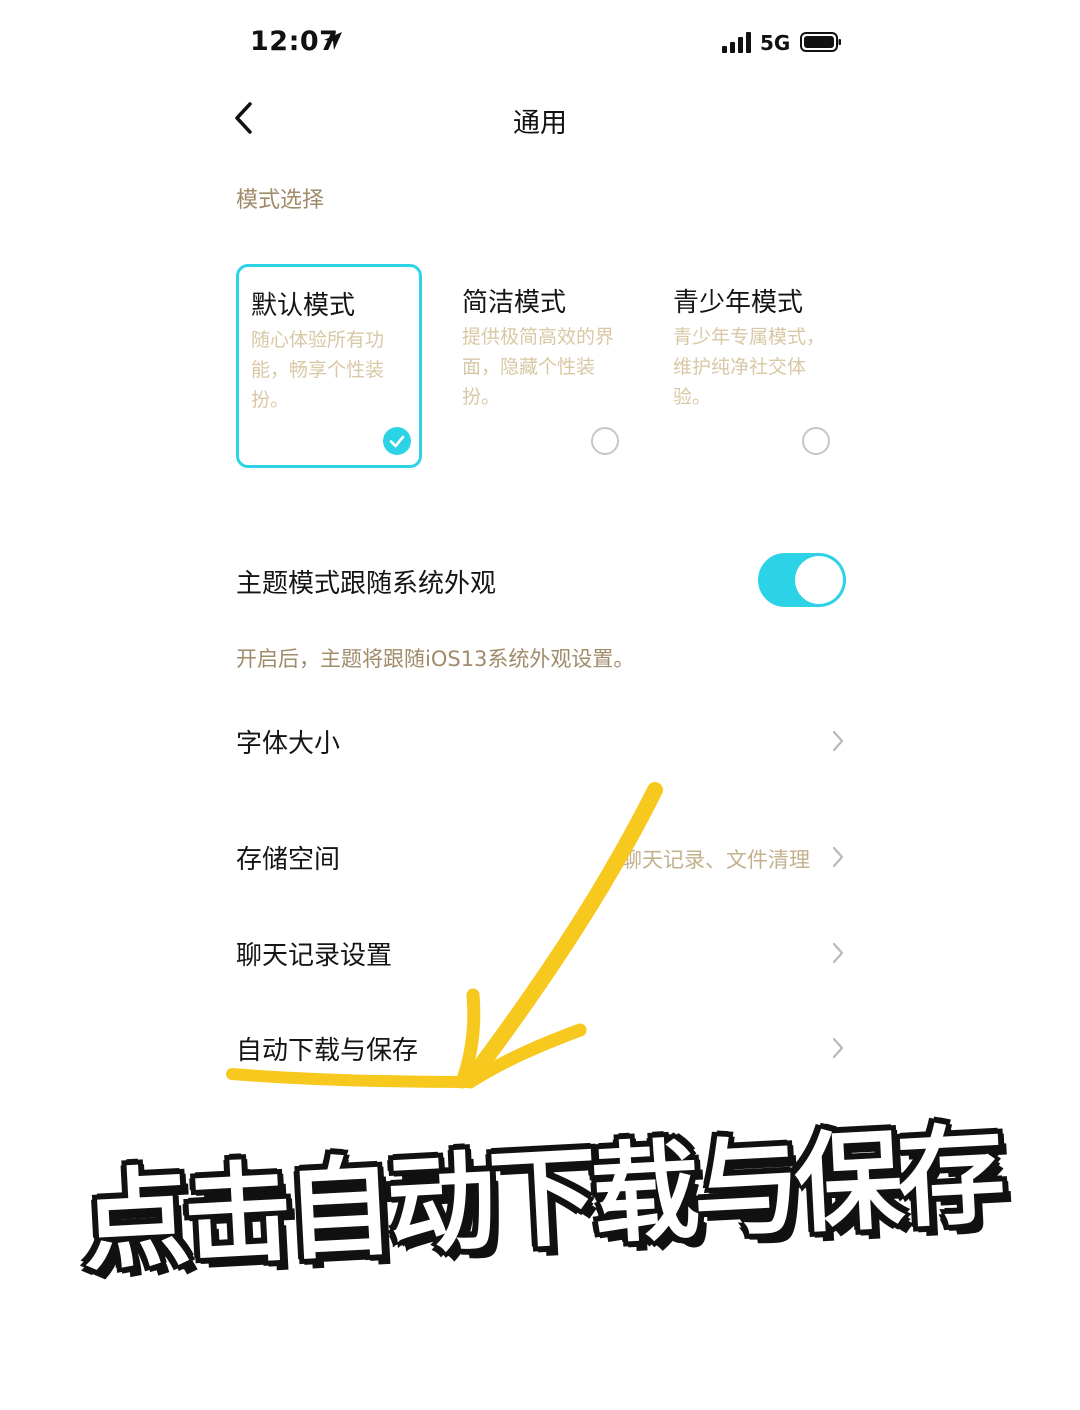 The image size is (1080, 1410). What do you see at coordinates (318, 370) in the screenshot?
I see `mode-card-description: 随心体验所有功能，畅享个性装扮。` at bounding box center [318, 370].